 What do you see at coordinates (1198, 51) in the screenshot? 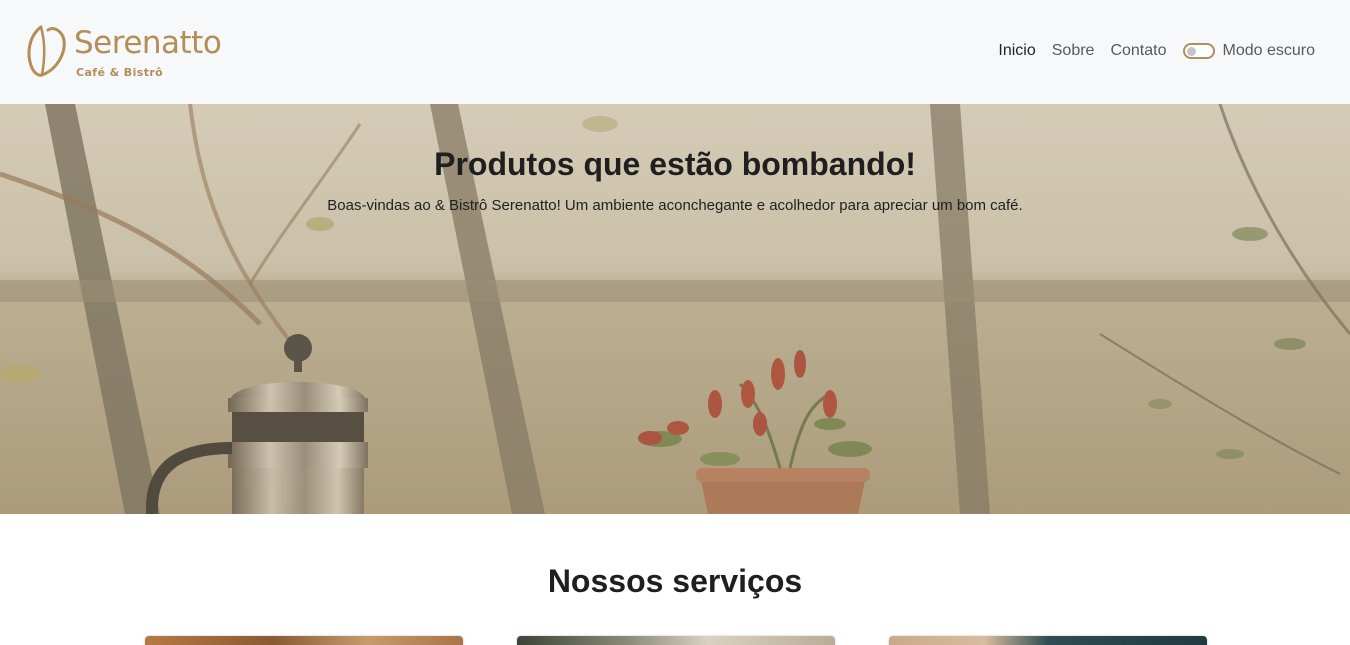
I see `dark-mode-toggle` at bounding box center [1198, 51].